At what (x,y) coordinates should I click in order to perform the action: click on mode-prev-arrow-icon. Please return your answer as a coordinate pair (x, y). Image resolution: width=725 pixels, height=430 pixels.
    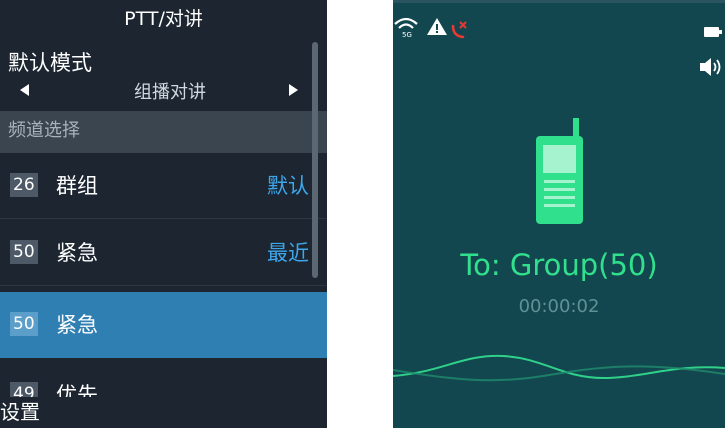
    Looking at the image, I should click on (24, 90).